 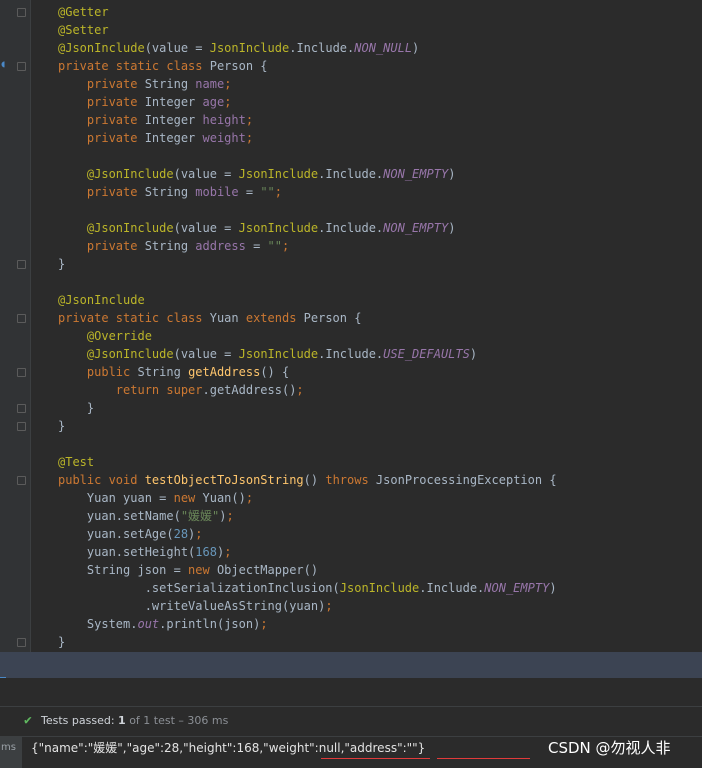 What do you see at coordinates (351, 665) in the screenshot?
I see `panel-divider-bar` at bounding box center [351, 665].